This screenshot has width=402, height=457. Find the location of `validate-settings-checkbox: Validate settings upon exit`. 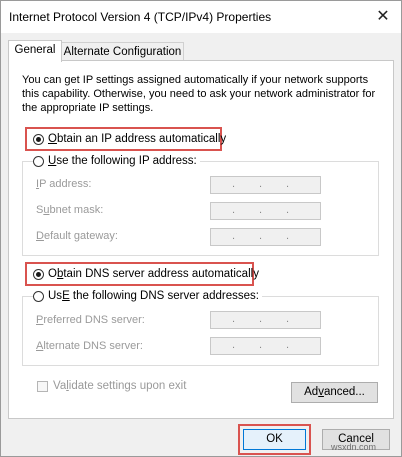

validate-settings-checkbox: Validate settings upon exit is located at coordinates (111, 386).